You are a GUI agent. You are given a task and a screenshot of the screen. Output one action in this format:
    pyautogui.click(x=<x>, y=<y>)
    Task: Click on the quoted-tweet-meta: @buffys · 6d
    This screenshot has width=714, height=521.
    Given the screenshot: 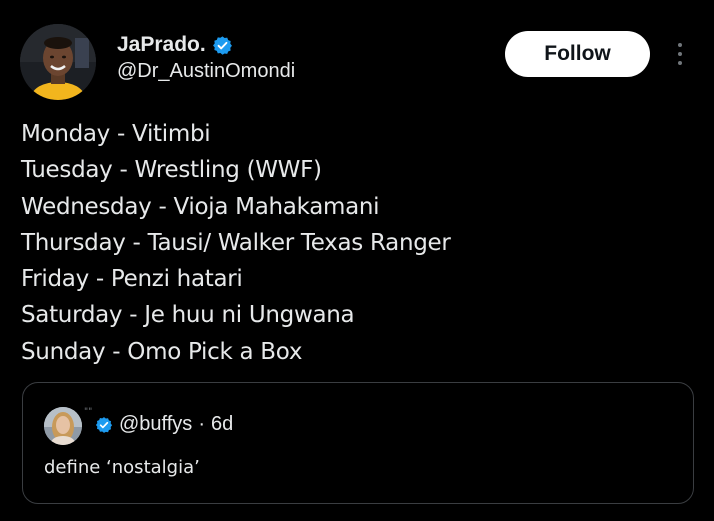 What is the action you would take?
    pyautogui.click(x=164, y=424)
    